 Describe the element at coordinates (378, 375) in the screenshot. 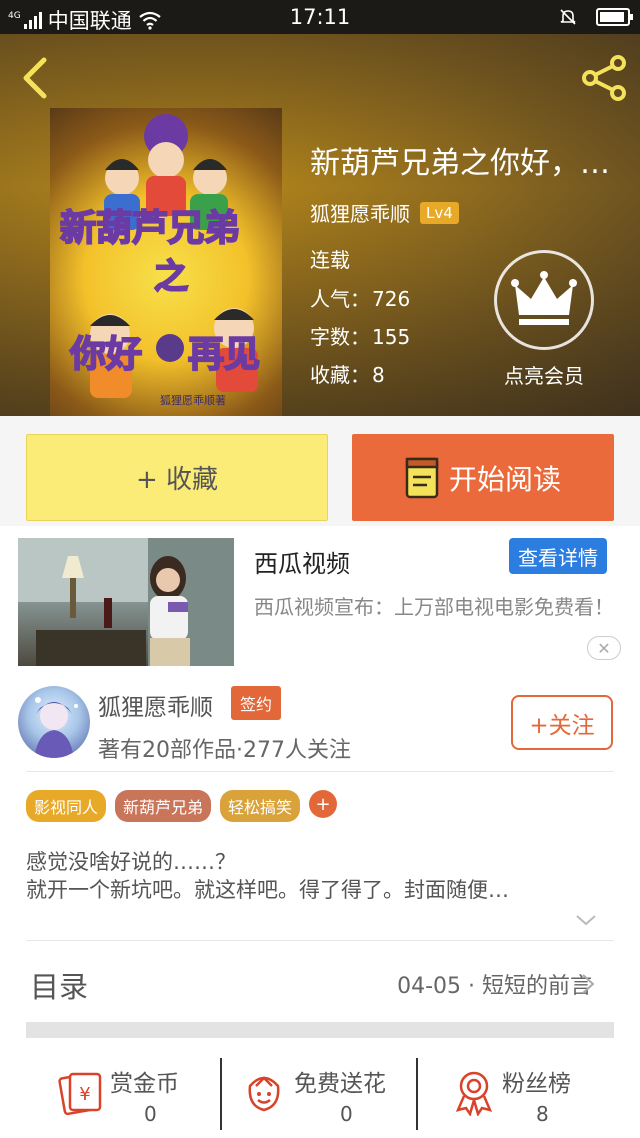

I see `favorites-value: 8` at that location.